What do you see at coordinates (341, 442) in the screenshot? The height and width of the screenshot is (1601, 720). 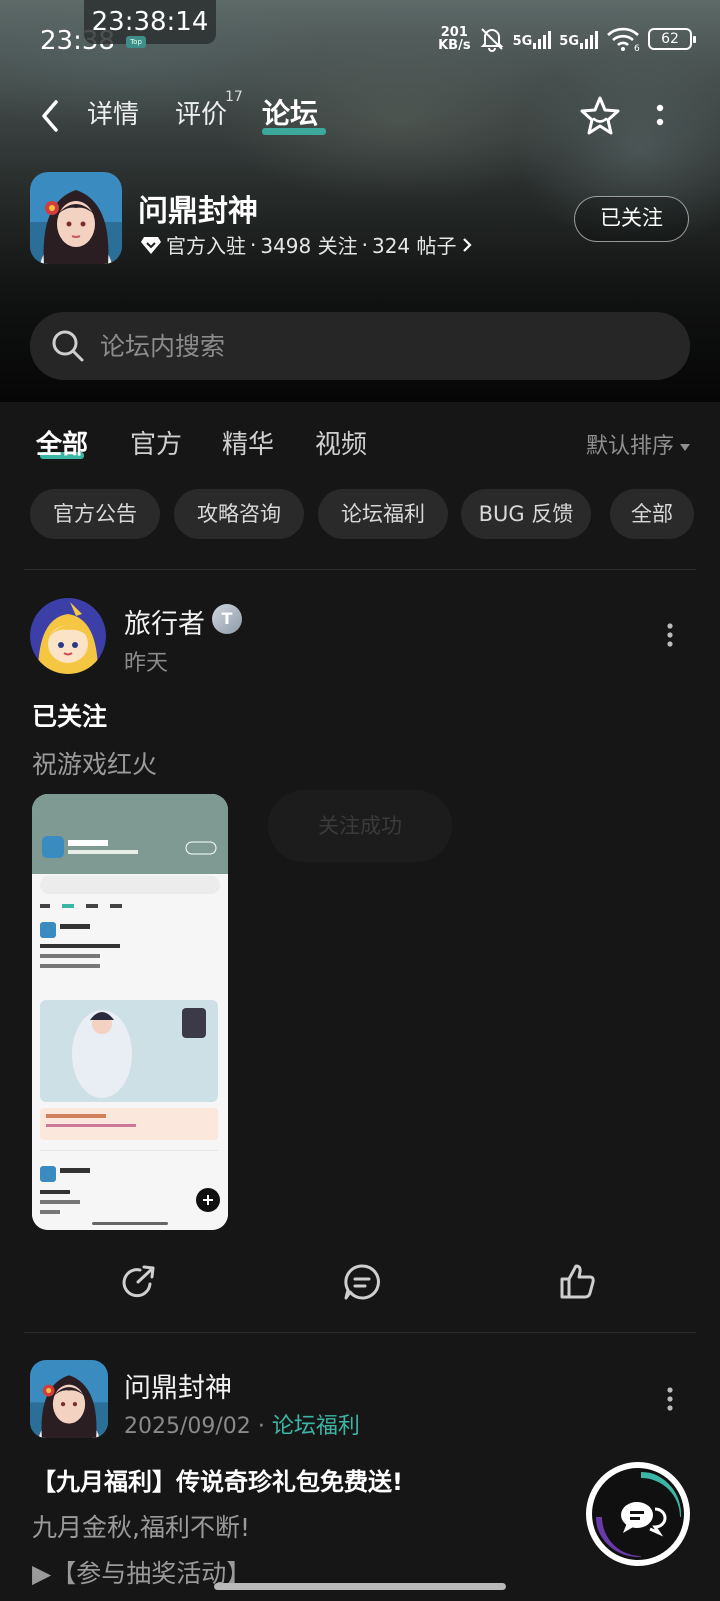 I see `category-video: 视频` at bounding box center [341, 442].